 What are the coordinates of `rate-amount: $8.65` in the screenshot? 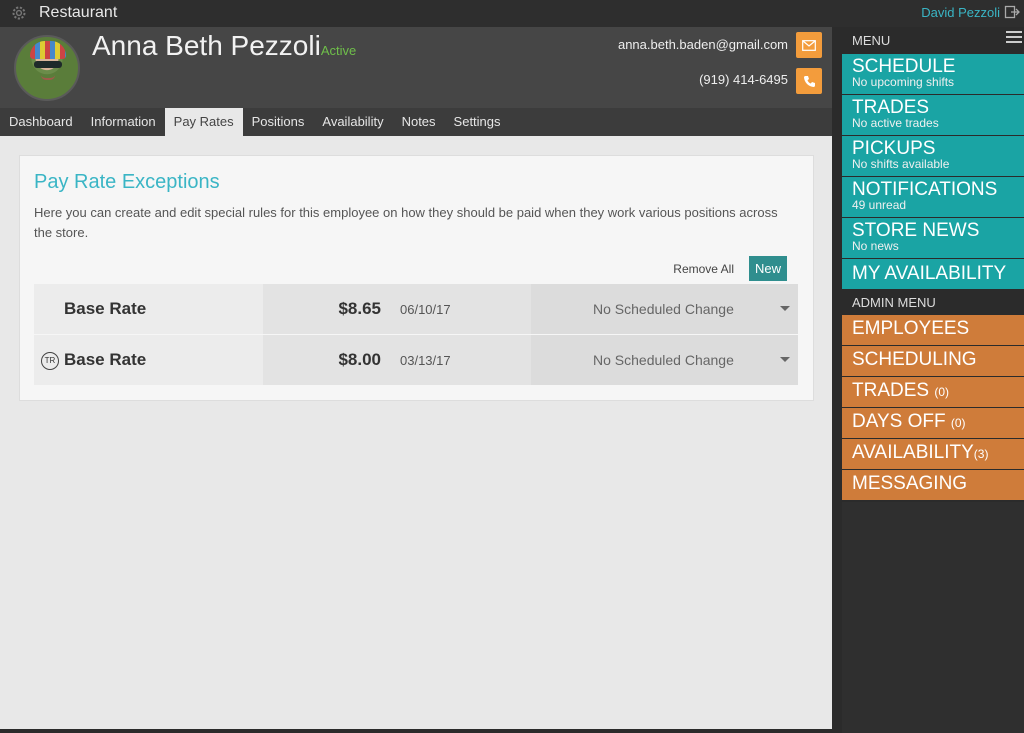 It's located at (359, 309).